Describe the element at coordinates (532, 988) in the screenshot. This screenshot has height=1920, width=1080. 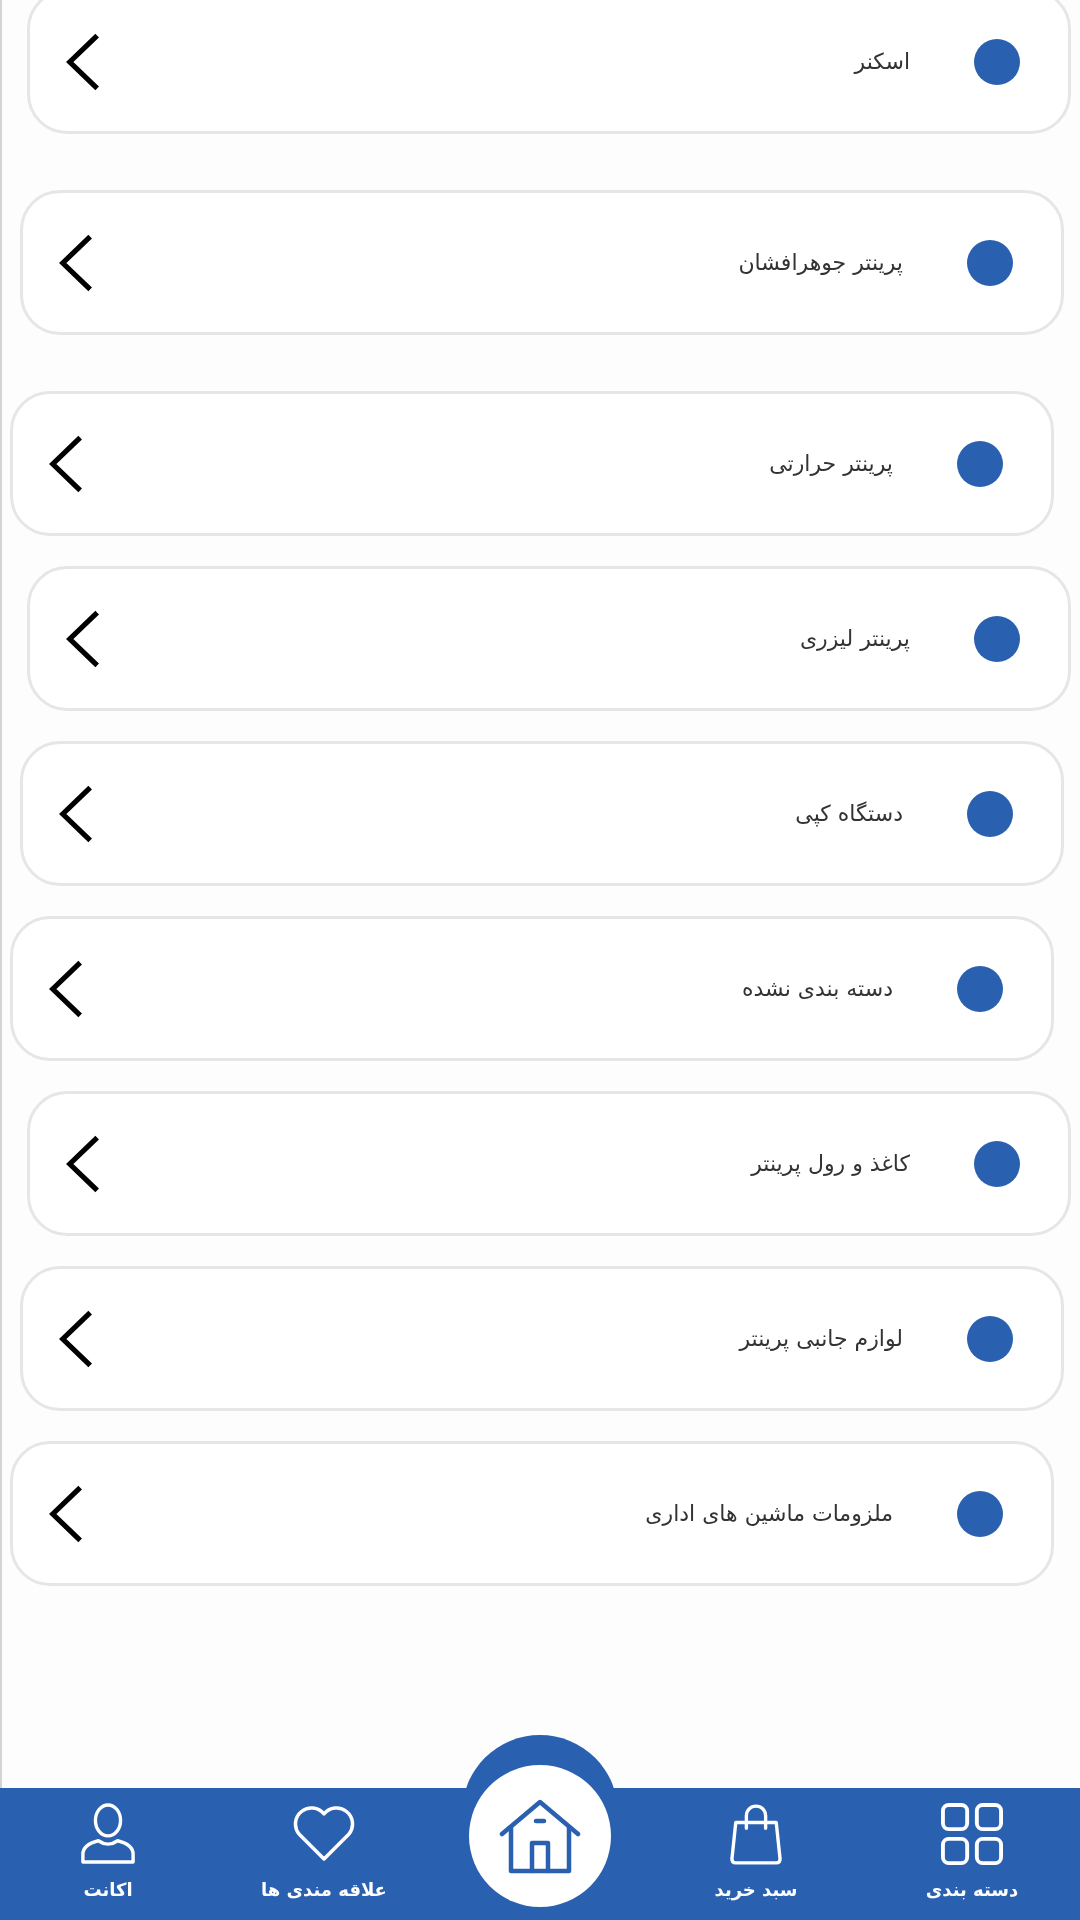
I see `category-item: دسته بندی نشده` at that location.